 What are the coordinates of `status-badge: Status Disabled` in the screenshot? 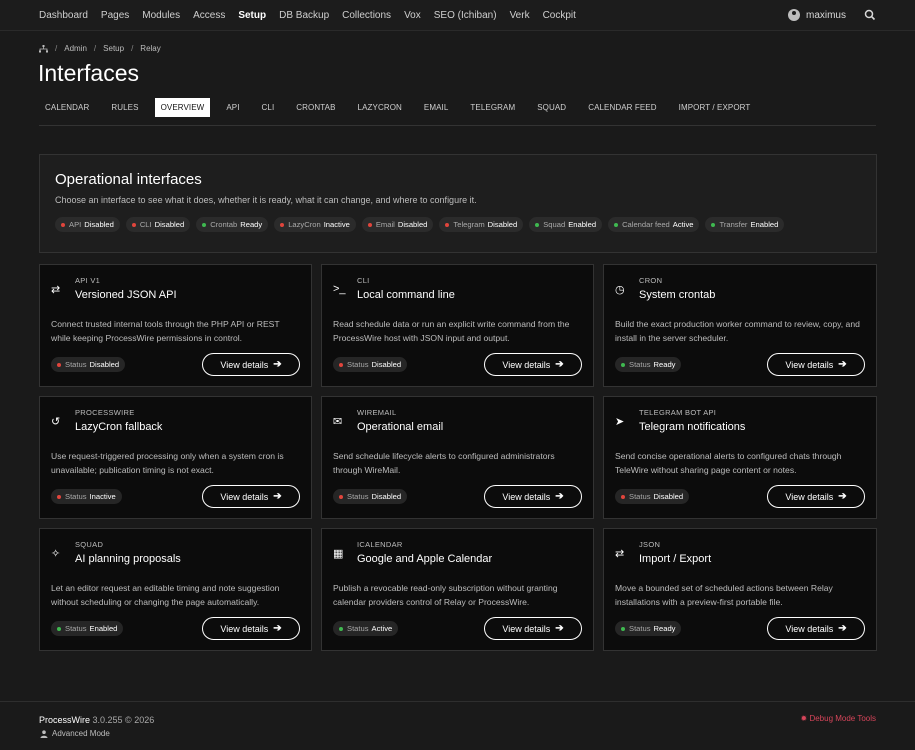 It's located at (370, 496).